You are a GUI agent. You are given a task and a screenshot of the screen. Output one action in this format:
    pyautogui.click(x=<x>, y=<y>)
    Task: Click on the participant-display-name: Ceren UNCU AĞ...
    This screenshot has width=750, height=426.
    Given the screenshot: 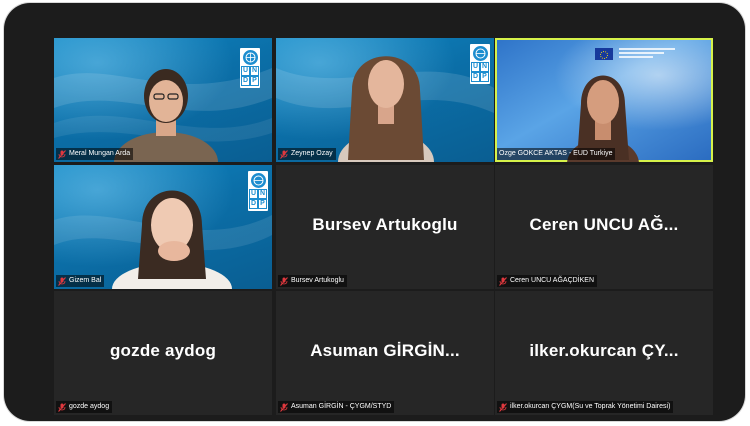 What is the action you would take?
    pyautogui.click(x=604, y=224)
    